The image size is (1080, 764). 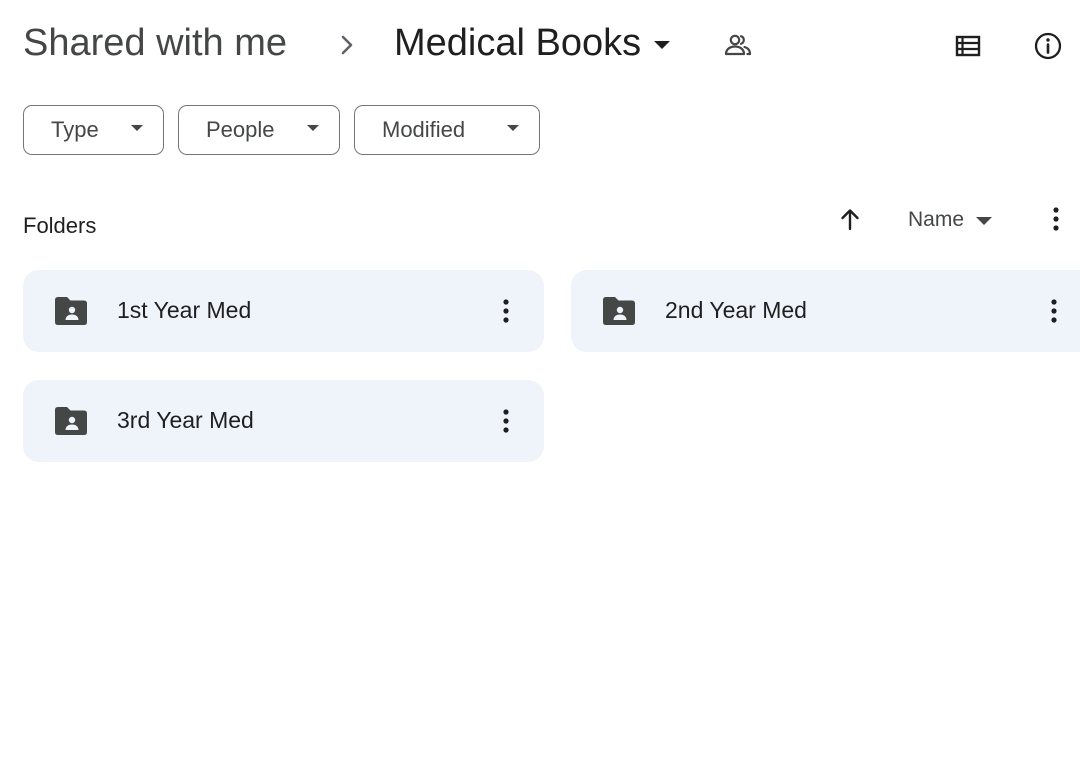 I want to click on sort-field-label: Name, so click(x=936, y=219).